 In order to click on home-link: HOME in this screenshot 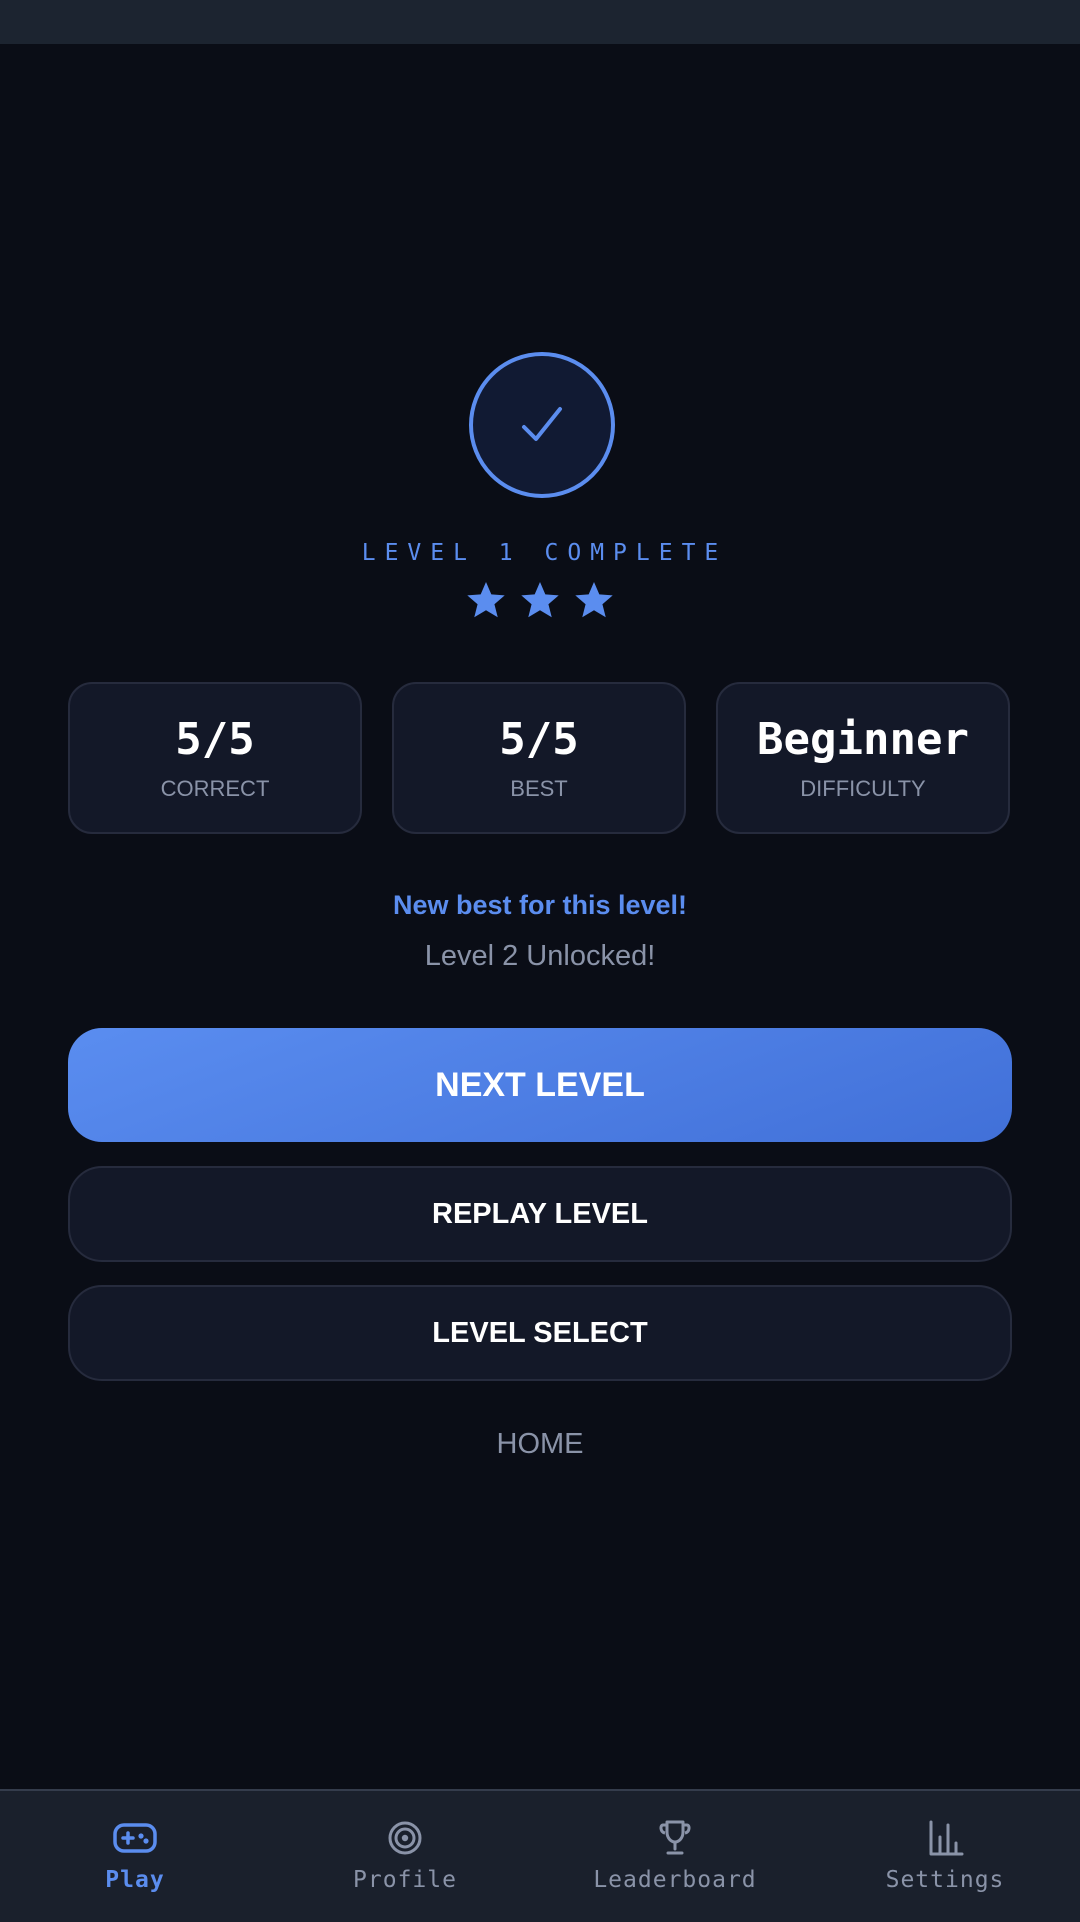, I will do `click(540, 1444)`.